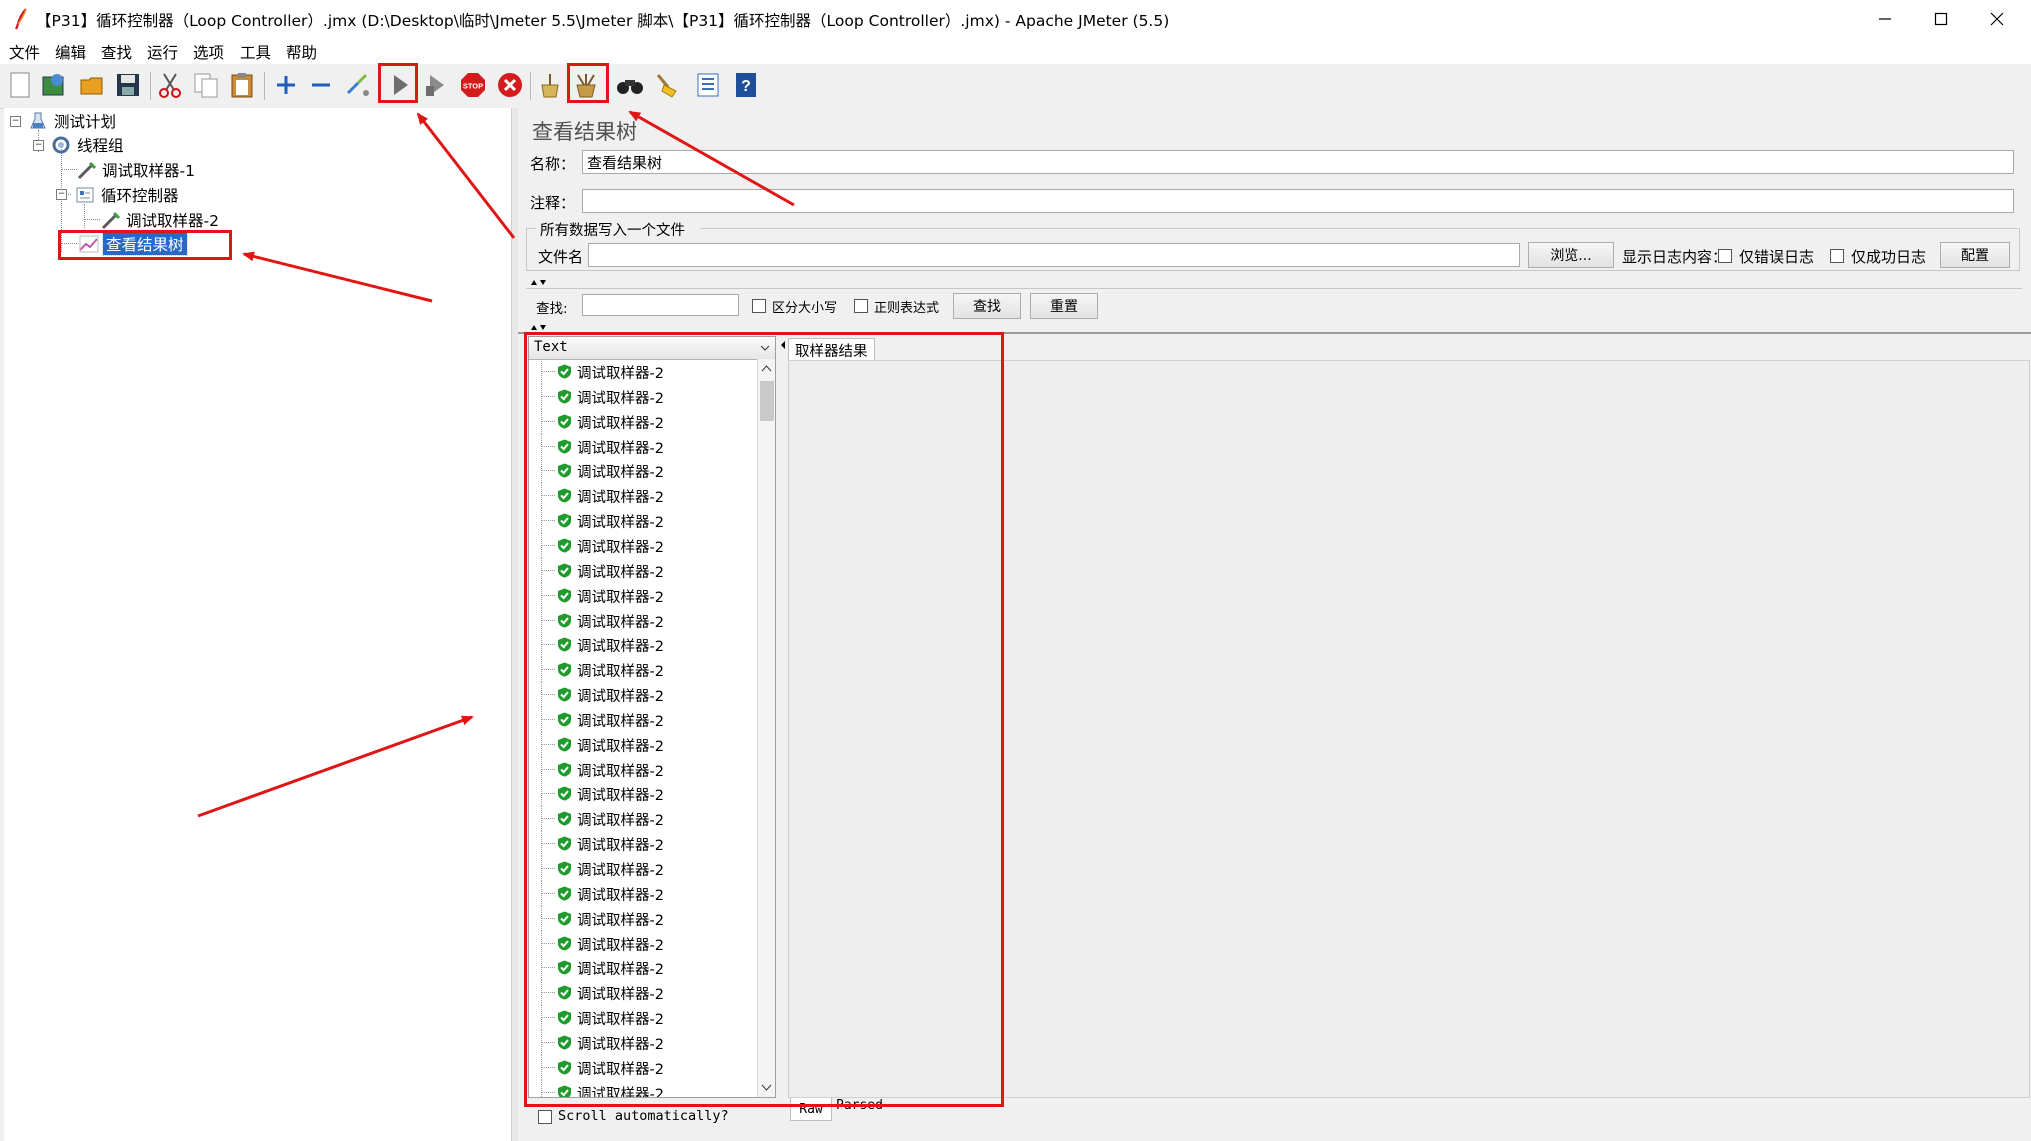 The width and height of the screenshot is (2031, 1141). What do you see at coordinates (767, 401) in the screenshot?
I see `scroll-thumb` at bounding box center [767, 401].